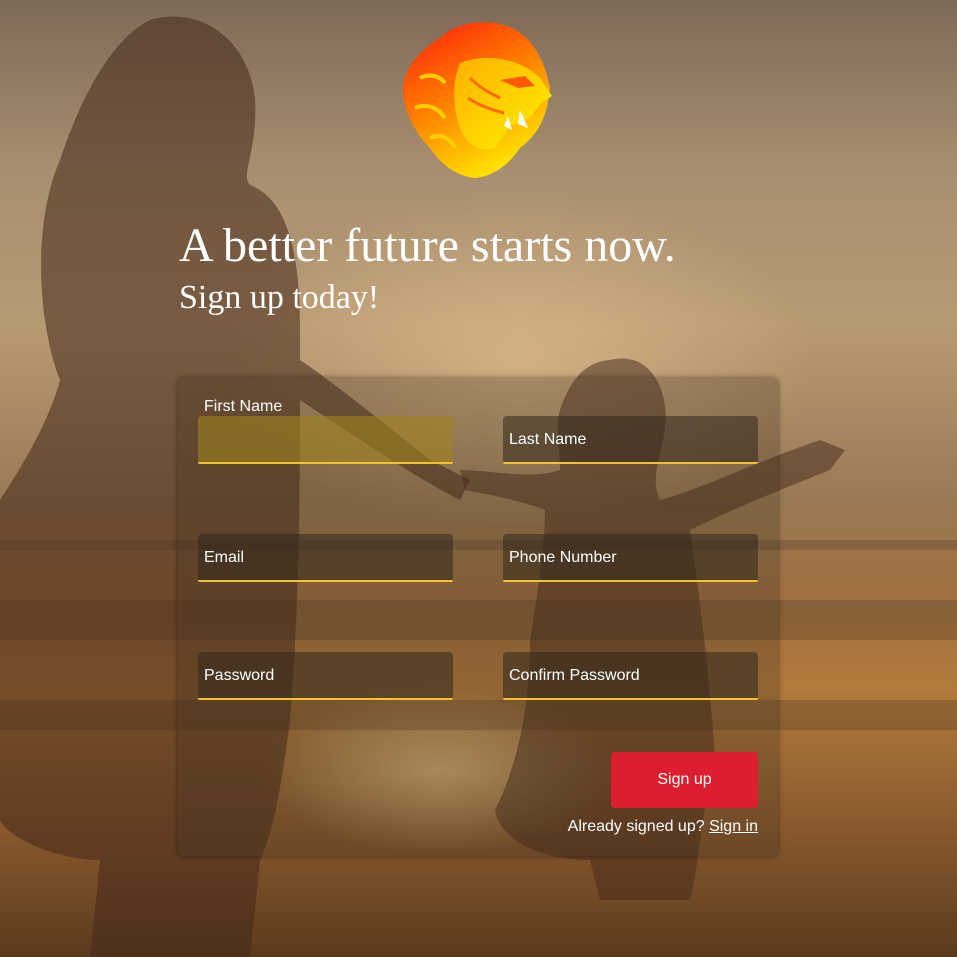 This screenshot has width=957, height=957. I want to click on phone-number-label: Phone Number, so click(563, 557).